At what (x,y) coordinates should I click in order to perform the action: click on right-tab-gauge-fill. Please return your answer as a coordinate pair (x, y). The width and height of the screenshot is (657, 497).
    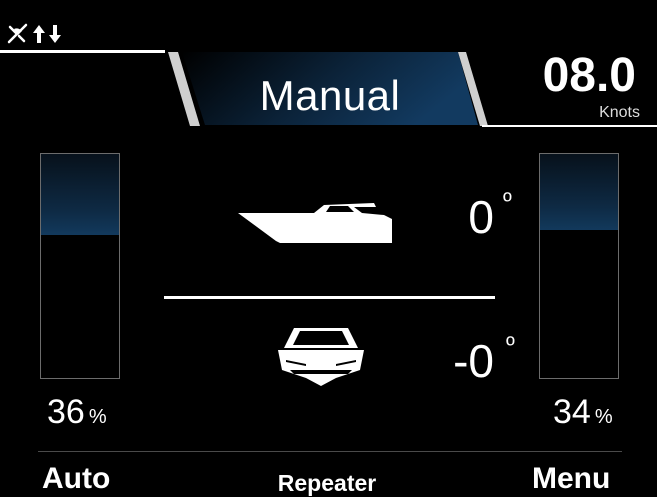
    Looking at the image, I should click on (579, 192).